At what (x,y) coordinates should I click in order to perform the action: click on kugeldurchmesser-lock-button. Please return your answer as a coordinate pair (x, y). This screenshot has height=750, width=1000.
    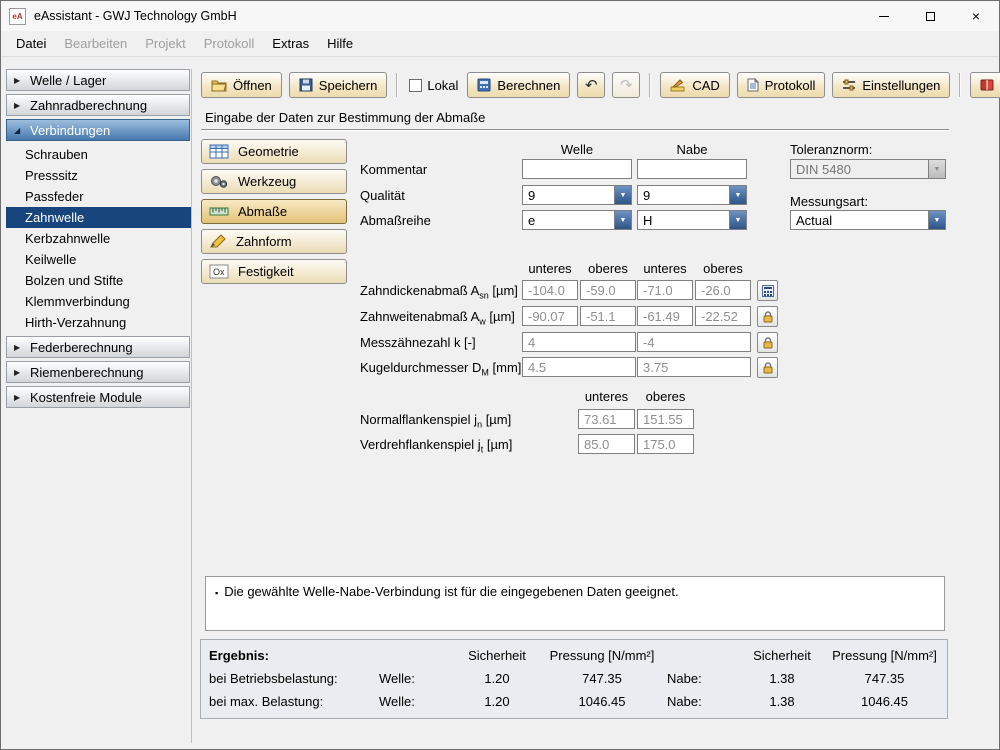
    Looking at the image, I should click on (767, 367).